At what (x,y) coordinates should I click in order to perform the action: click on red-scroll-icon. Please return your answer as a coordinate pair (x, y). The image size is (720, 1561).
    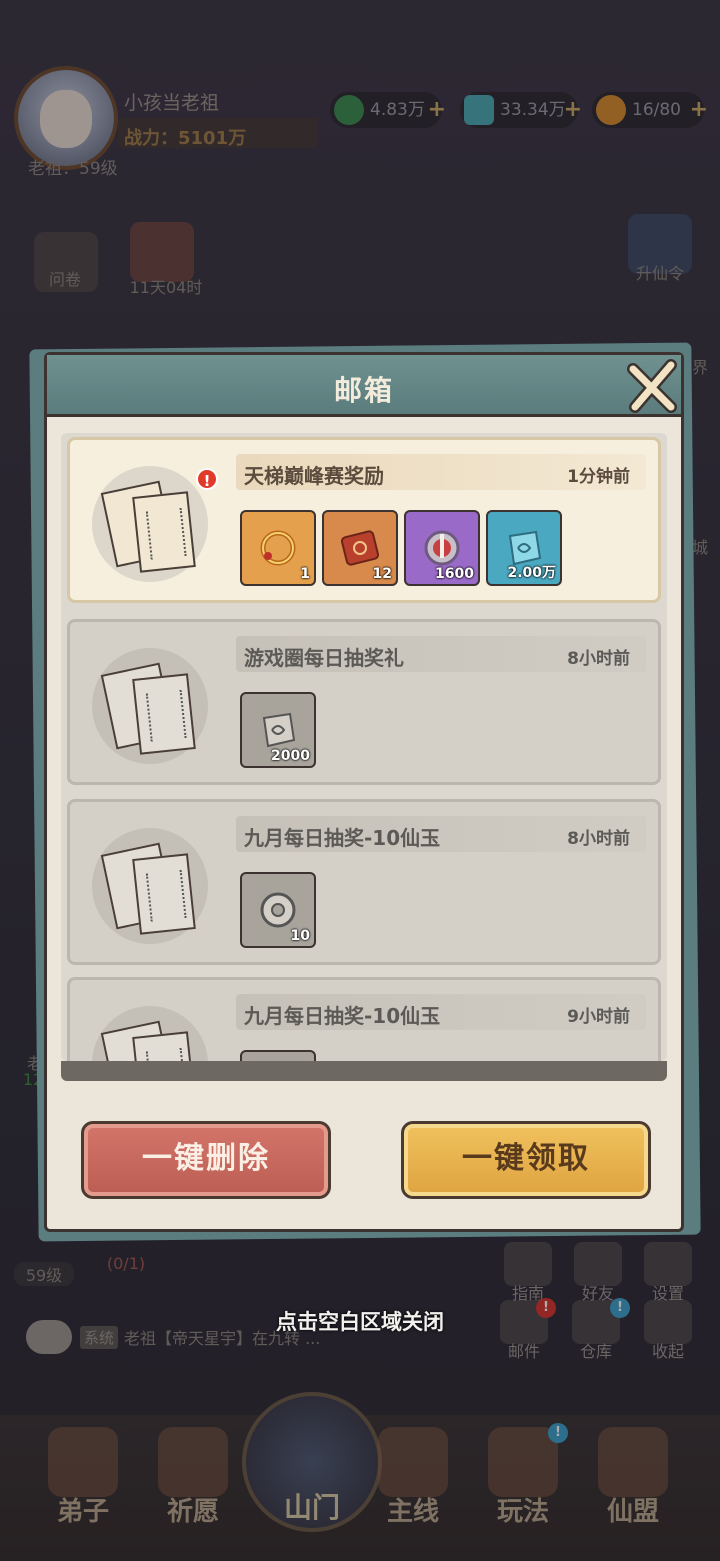
    Looking at the image, I should click on (360, 548).